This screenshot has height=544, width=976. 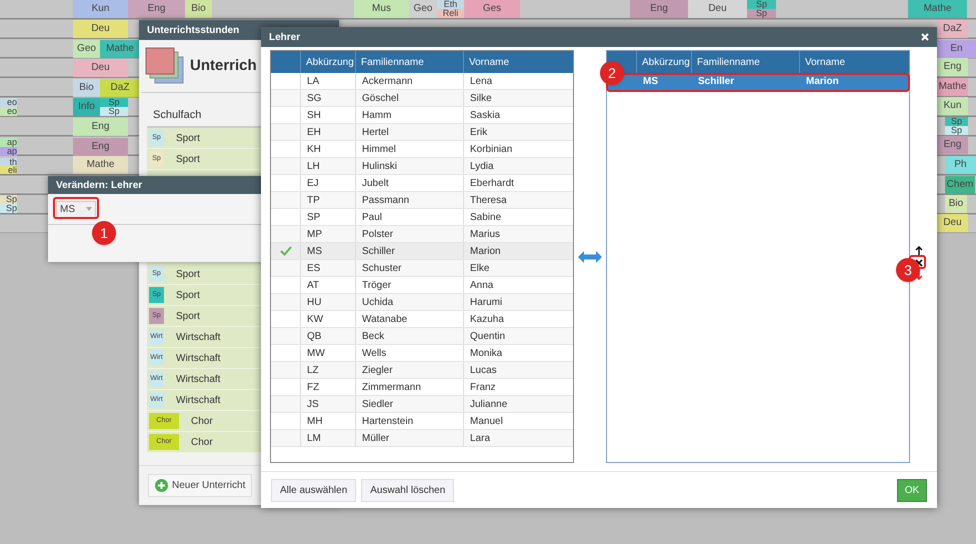 What do you see at coordinates (86, 107) in the screenshot?
I see `lesson-block: Info` at bounding box center [86, 107].